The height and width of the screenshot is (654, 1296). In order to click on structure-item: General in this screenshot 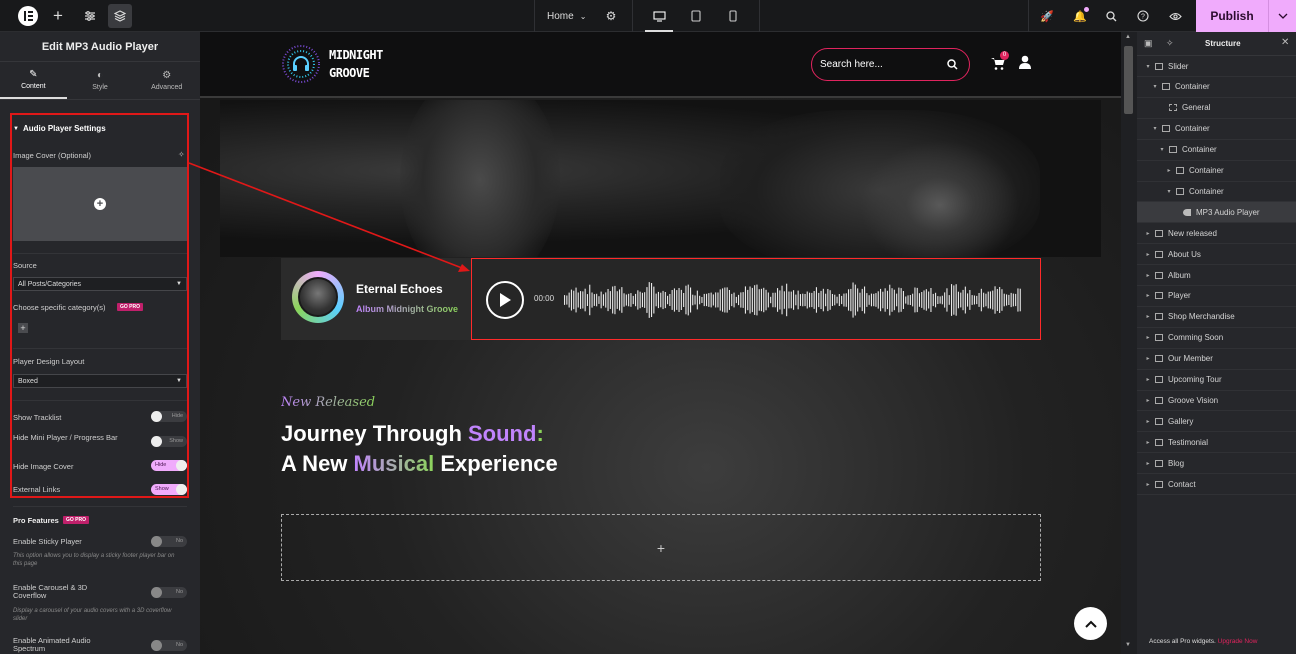, I will do `click(1216, 108)`.